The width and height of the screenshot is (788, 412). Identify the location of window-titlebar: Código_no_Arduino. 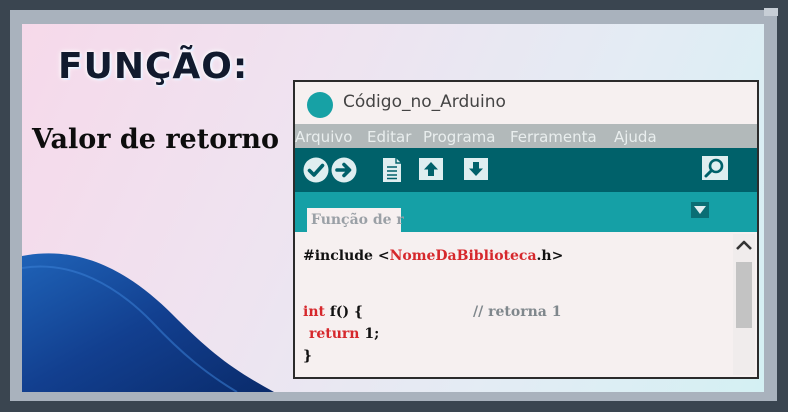
(526, 103).